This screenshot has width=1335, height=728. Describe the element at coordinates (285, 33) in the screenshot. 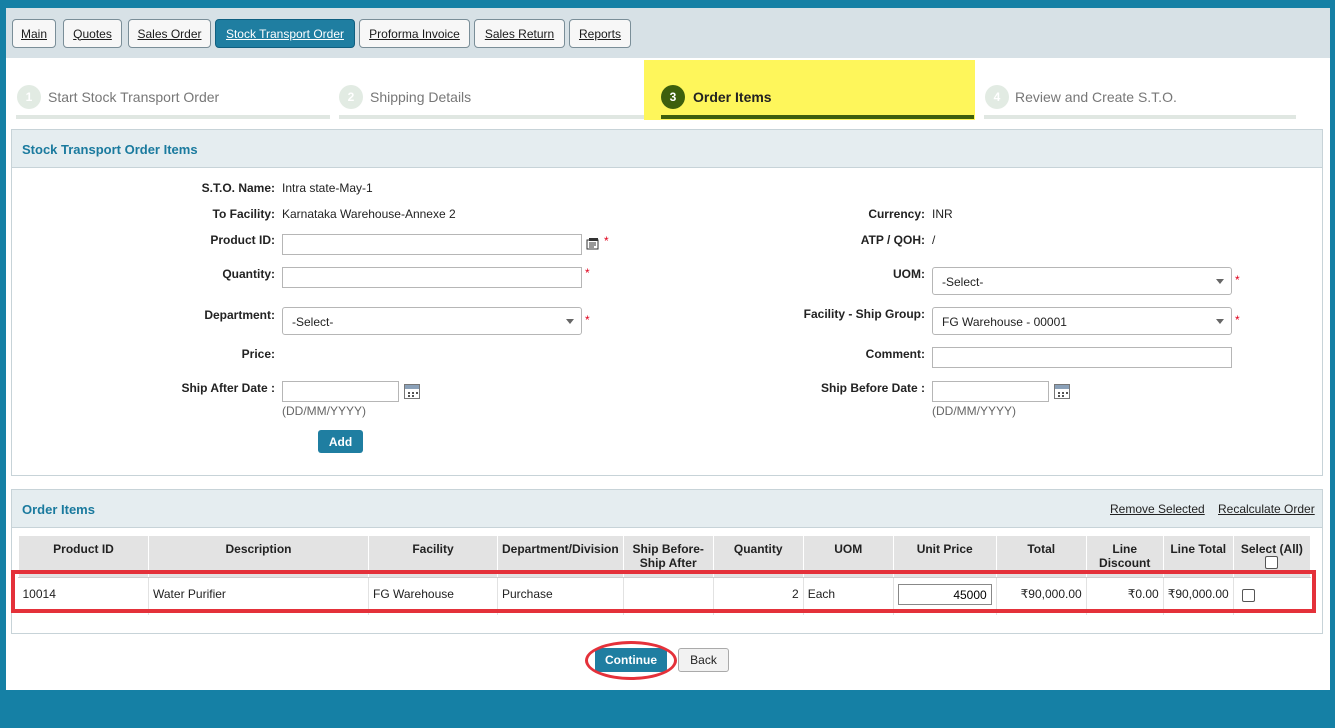

I see `tab-stock-transport-order: Stock Transport Order` at that location.